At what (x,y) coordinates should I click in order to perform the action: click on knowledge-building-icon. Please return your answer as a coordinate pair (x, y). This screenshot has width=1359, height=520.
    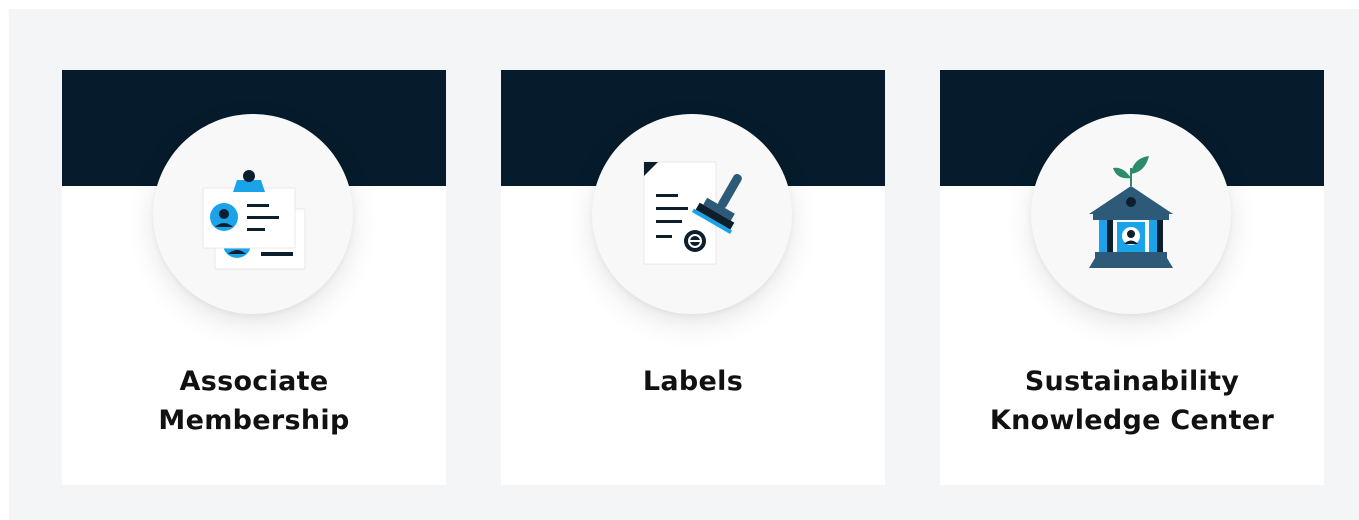
    Looking at the image, I should click on (1131, 212).